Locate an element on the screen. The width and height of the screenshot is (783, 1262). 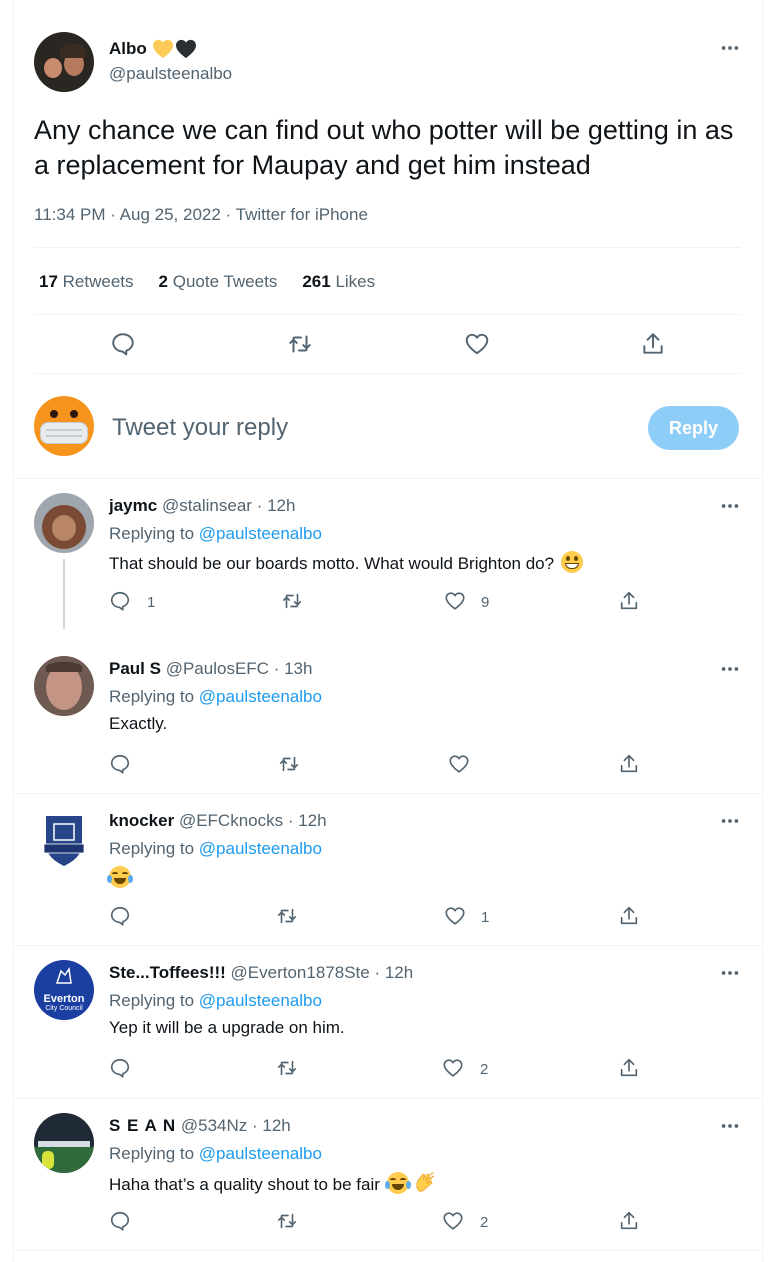
reply-time: · 13h is located at coordinates (293, 668).